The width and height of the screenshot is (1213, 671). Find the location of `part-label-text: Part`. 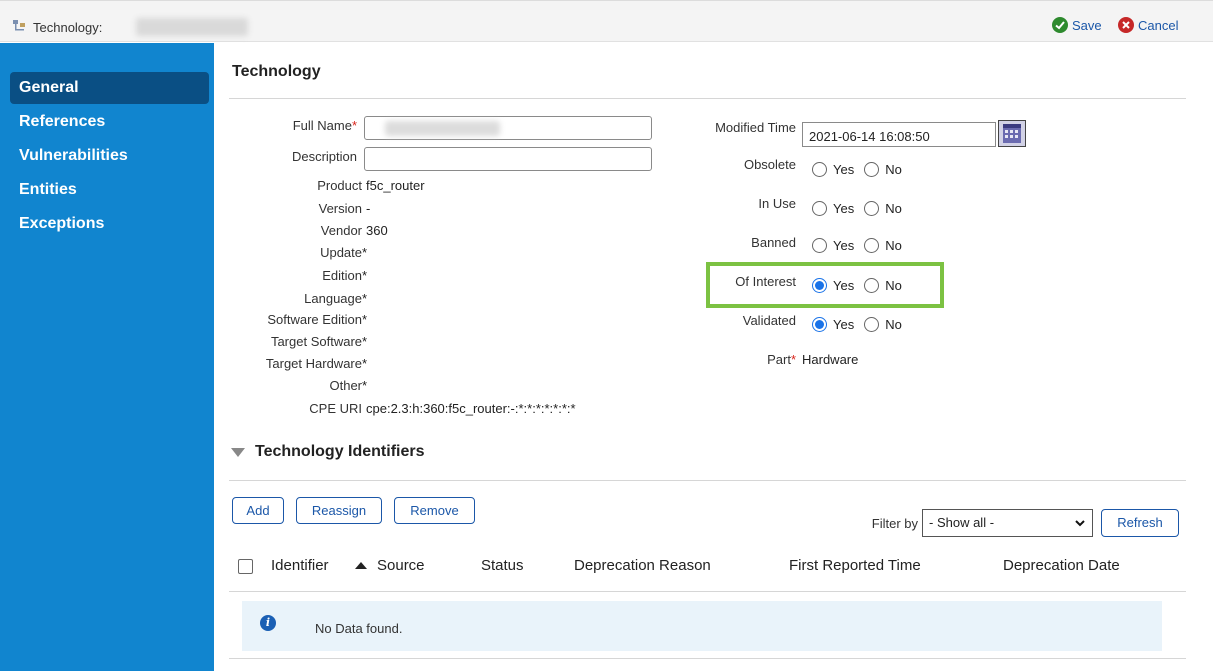

part-label-text: Part is located at coordinates (779, 359).